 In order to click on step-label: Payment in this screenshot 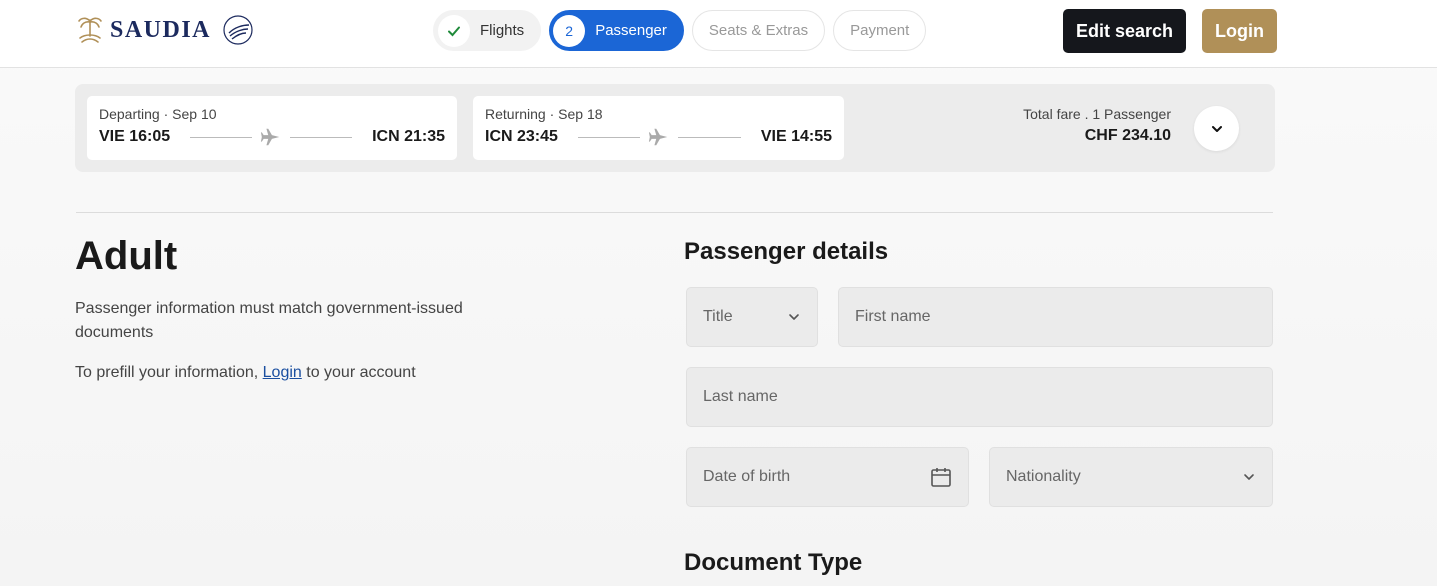, I will do `click(880, 30)`.